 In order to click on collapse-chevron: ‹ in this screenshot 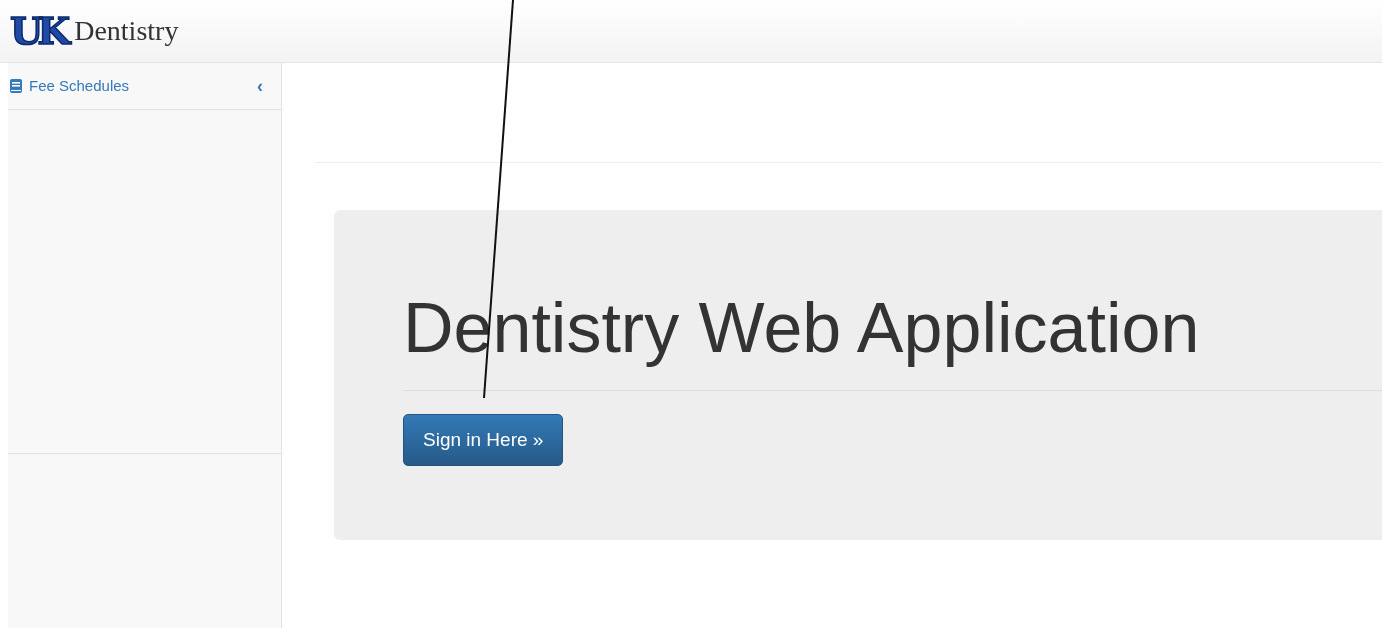, I will do `click(260, 86)`.